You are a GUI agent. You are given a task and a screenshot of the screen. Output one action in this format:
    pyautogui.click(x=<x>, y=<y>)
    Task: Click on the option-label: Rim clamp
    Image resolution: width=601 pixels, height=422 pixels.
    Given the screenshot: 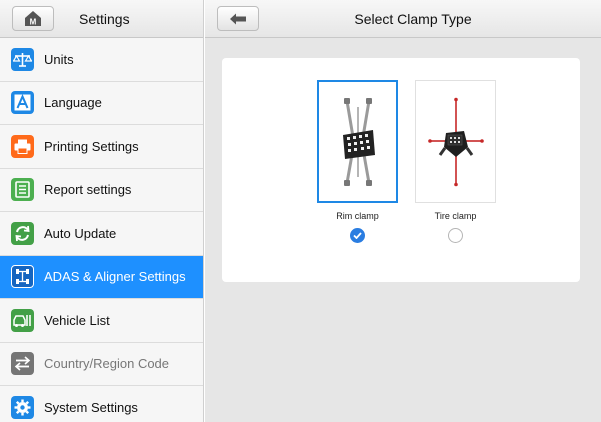 What is the action you would take?
    pyautogui.click(x=357, y=216)
    